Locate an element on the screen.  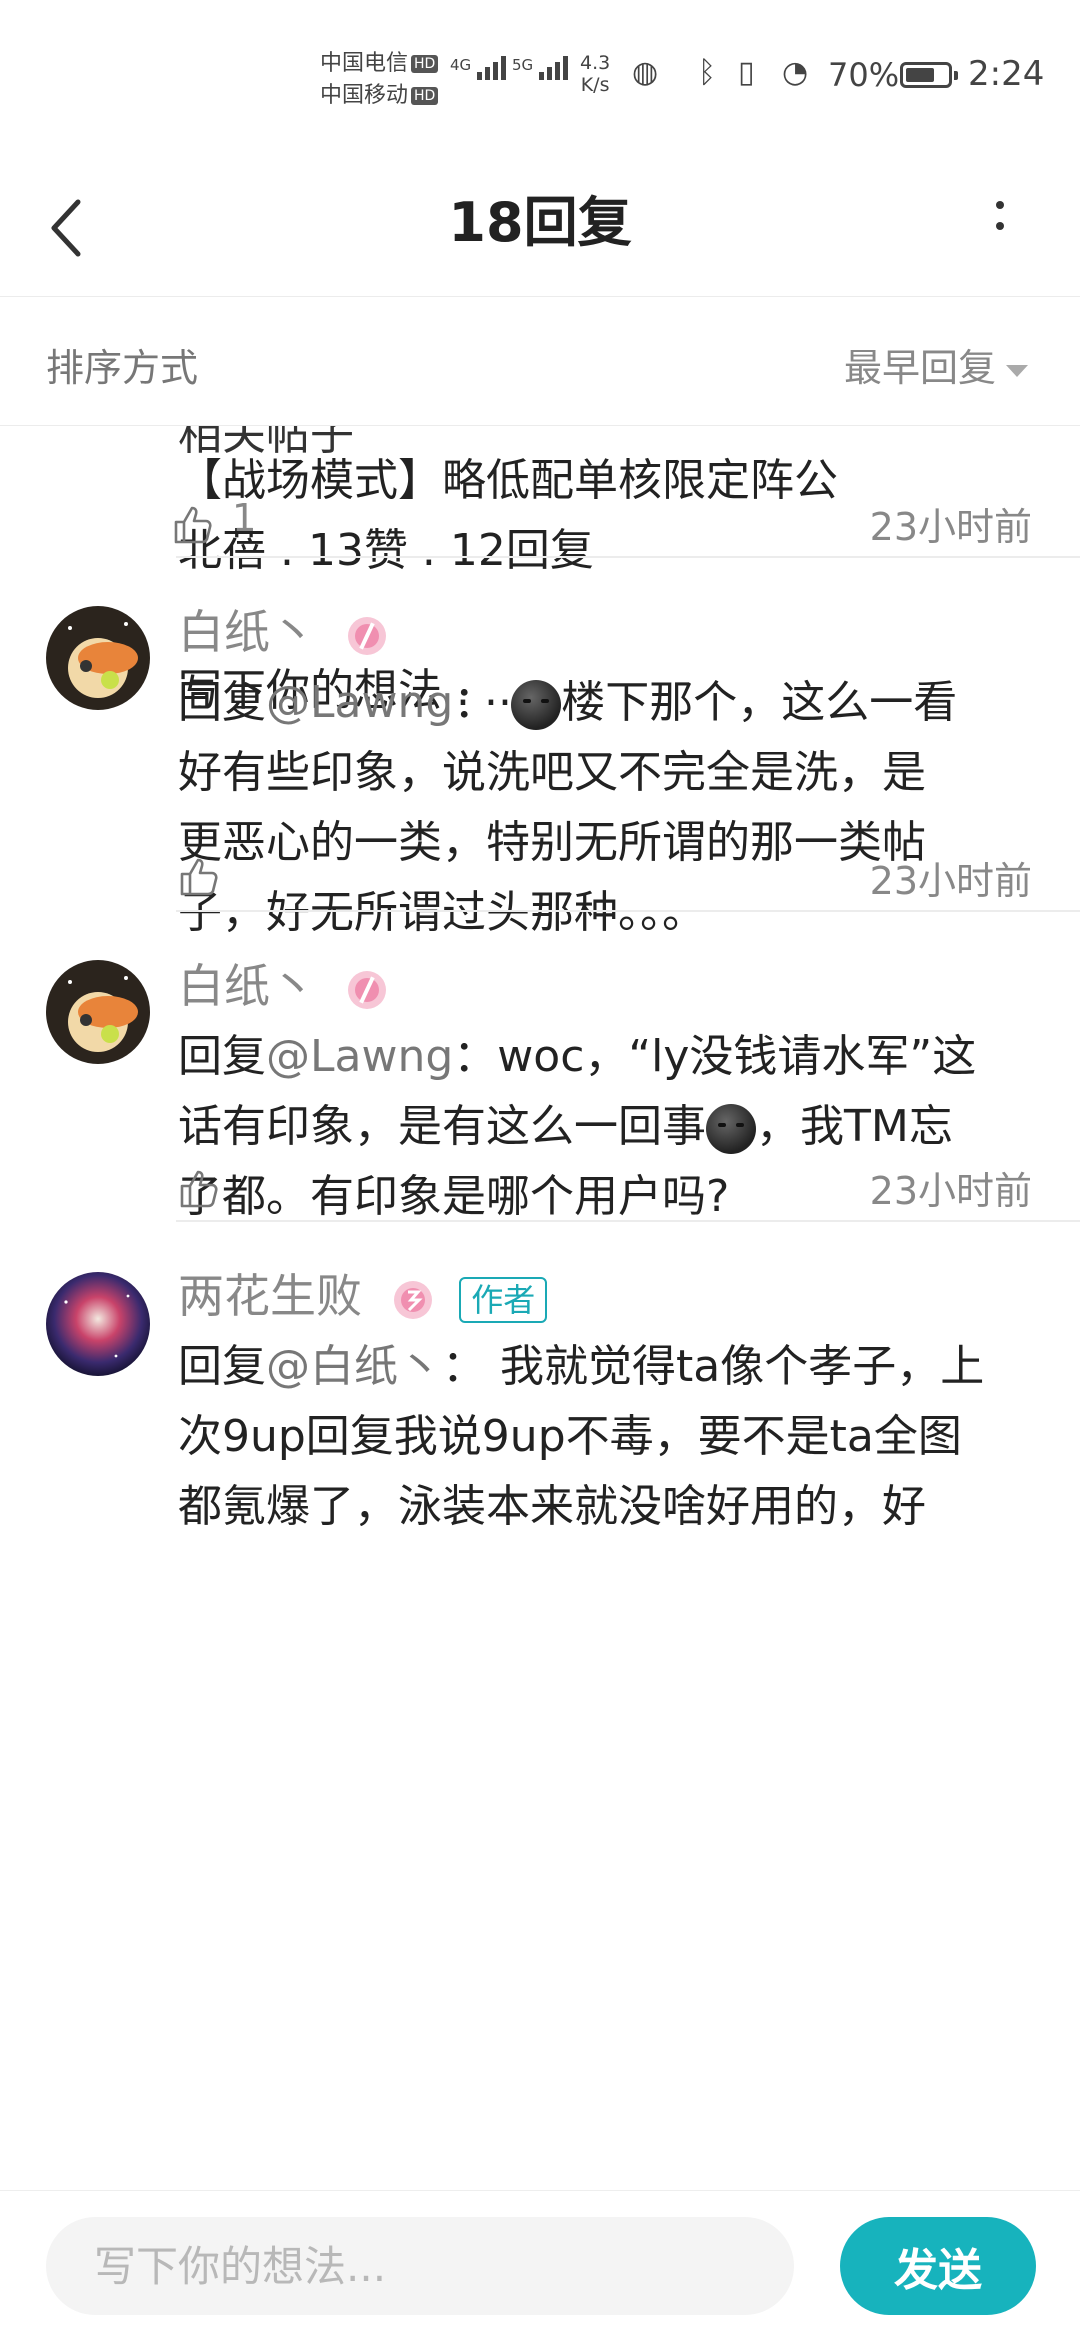
carrier-2: 中国移动 is located at coordinates (364, 95).